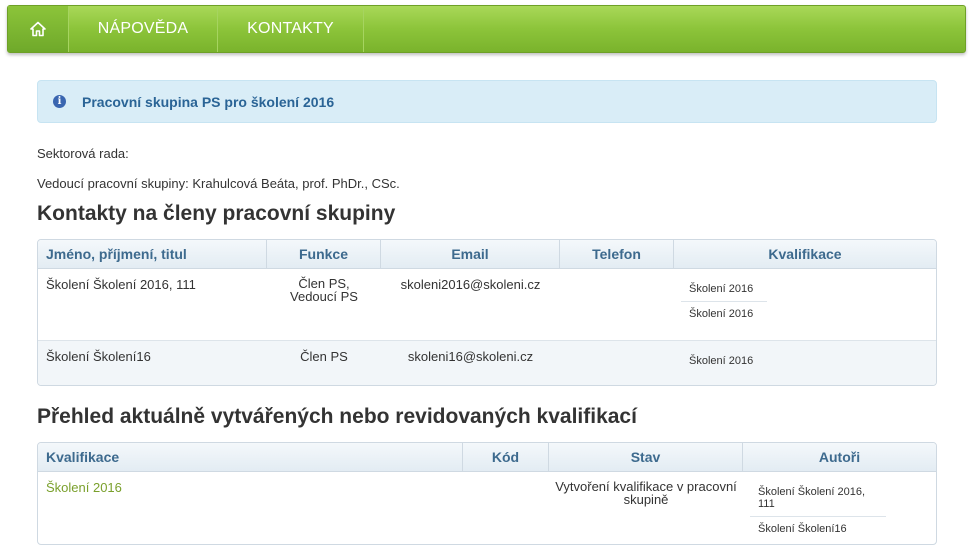  I want to click on member-name: Školení Školení16, so click(98, 356).